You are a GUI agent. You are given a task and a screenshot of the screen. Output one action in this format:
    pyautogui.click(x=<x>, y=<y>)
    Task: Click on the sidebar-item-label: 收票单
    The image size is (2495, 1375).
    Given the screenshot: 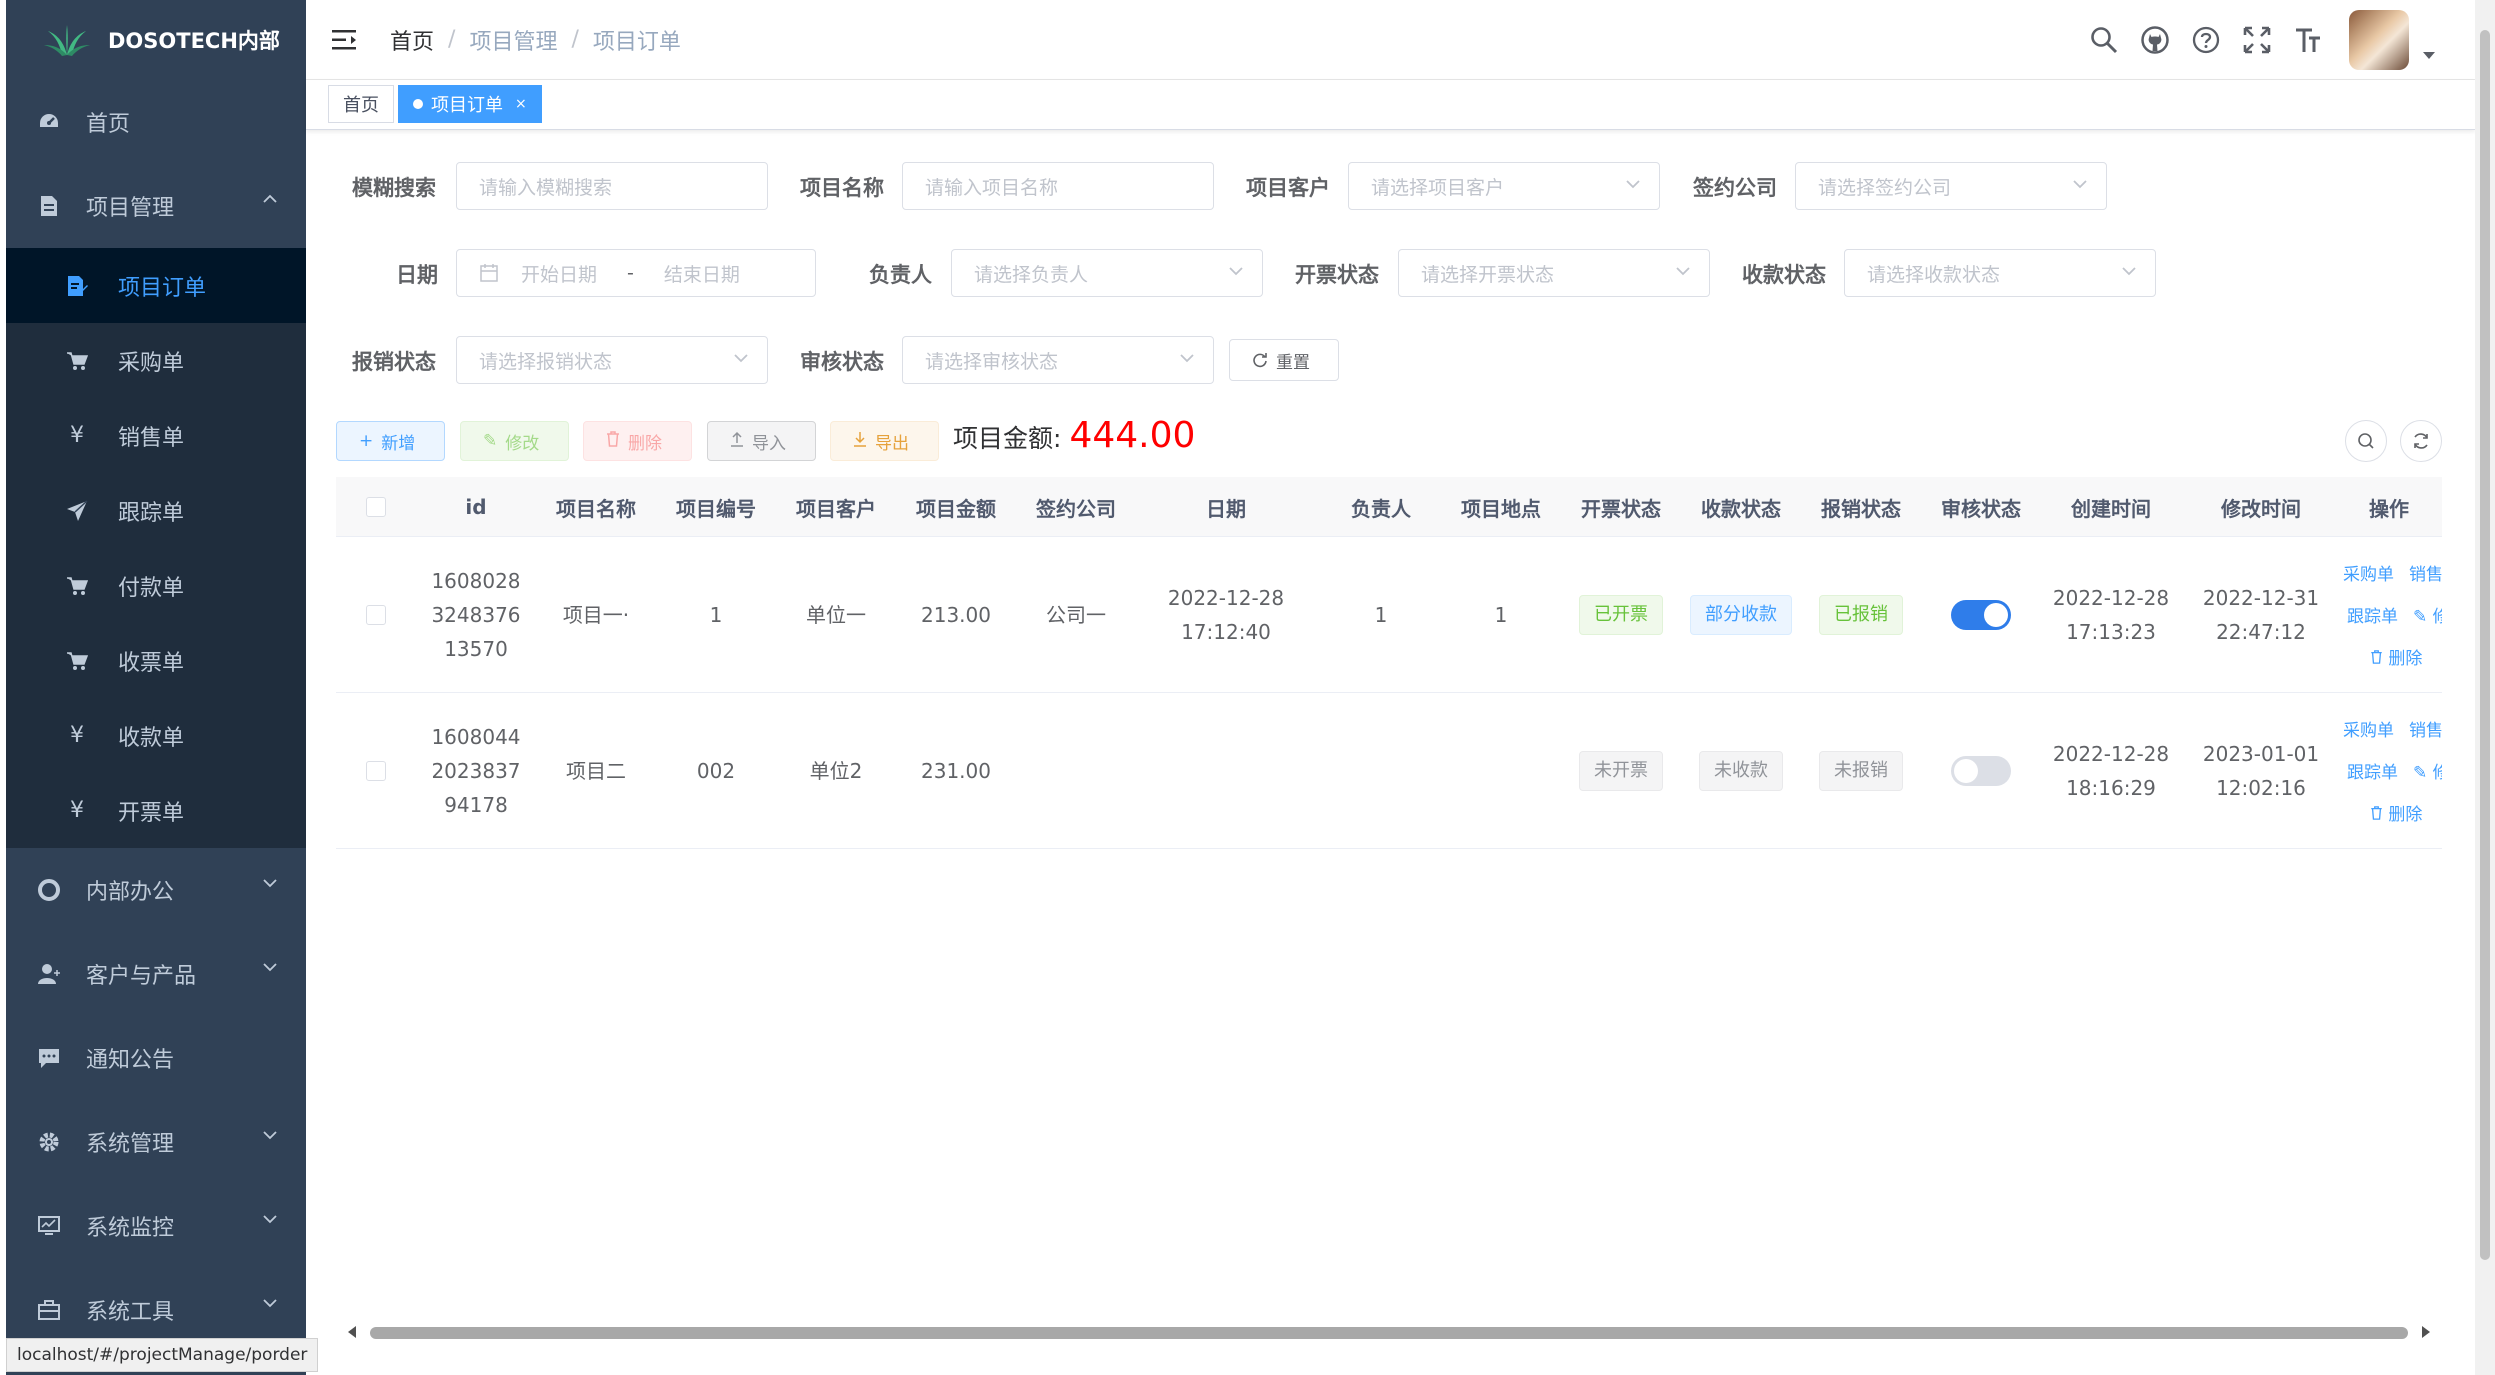 What is the action you would take?
    pyautogui.click(x=151, y=663)
    